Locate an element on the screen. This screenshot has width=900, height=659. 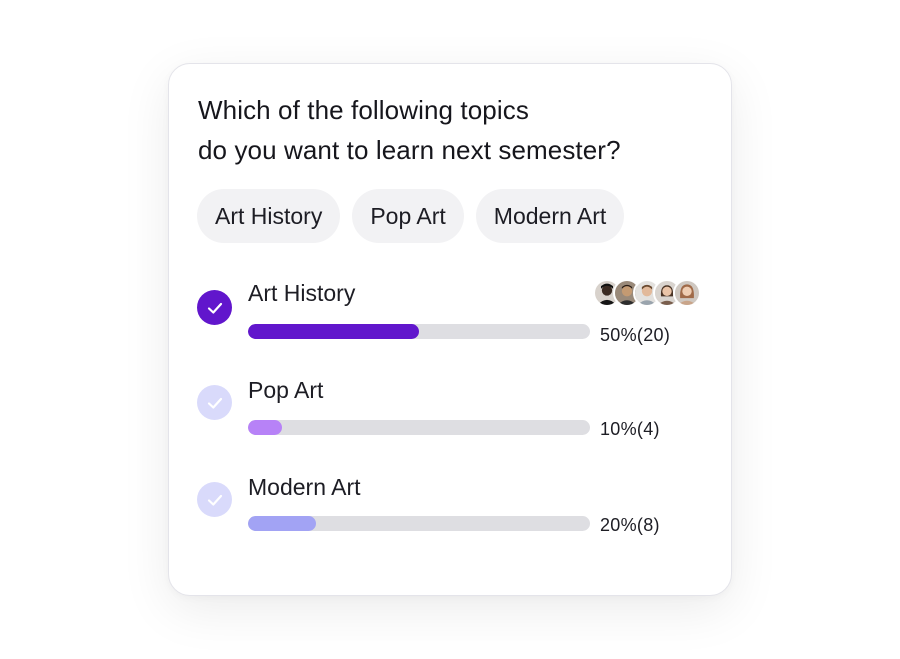
option-label: Modern Art is located at coordinates (304, 487).